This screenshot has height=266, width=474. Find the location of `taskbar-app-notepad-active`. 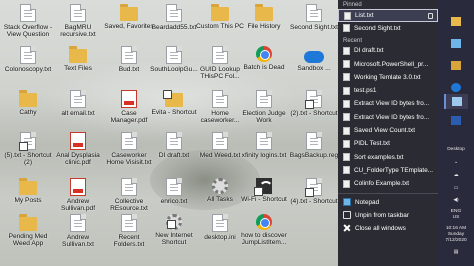

taskbar-app-notepad-active is located at coordinates (456, 101).